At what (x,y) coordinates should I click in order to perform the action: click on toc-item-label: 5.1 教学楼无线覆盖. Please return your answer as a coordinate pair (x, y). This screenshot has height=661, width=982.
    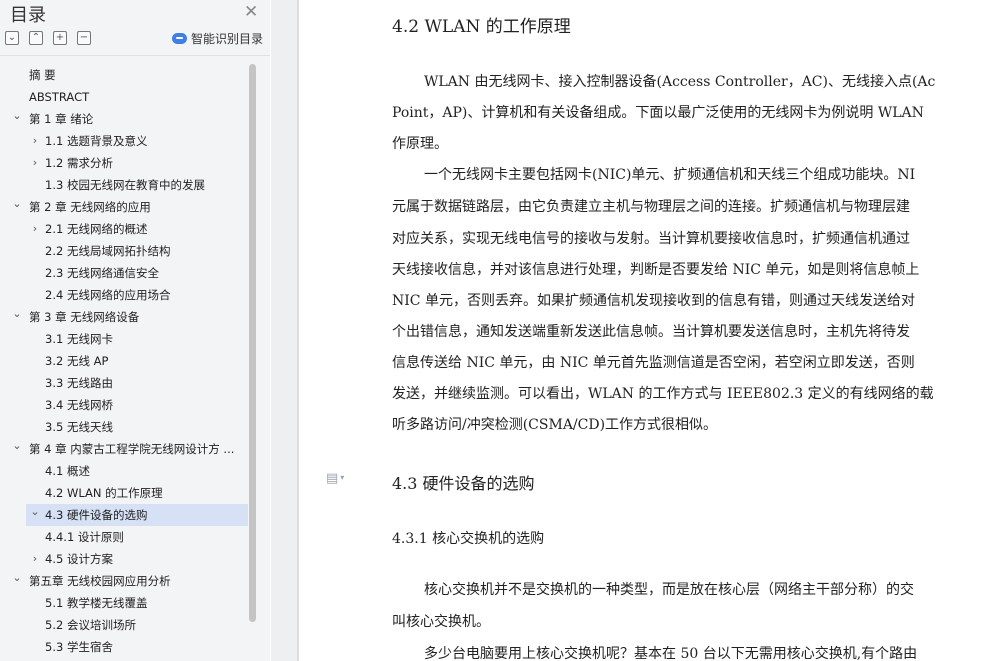
    Looking at the image, I should click on (96, 603).